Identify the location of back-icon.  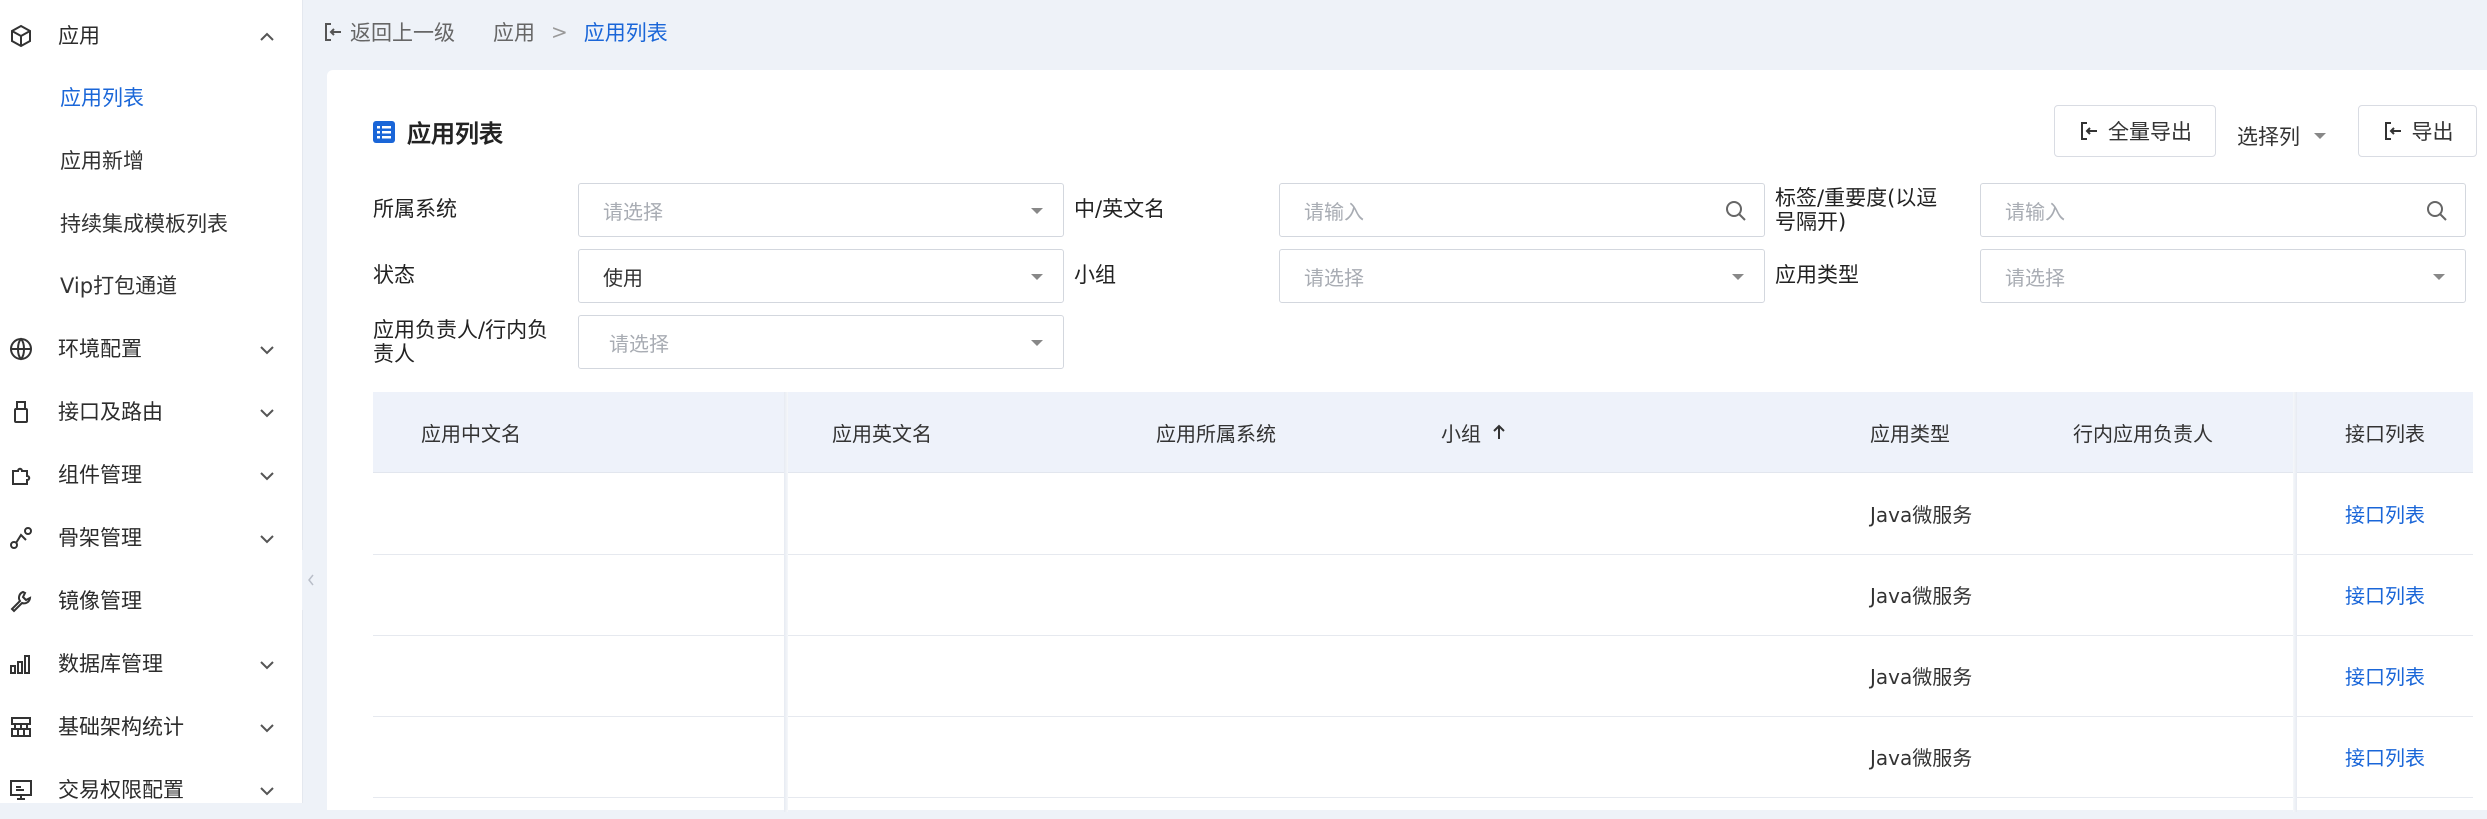
(333, 32).